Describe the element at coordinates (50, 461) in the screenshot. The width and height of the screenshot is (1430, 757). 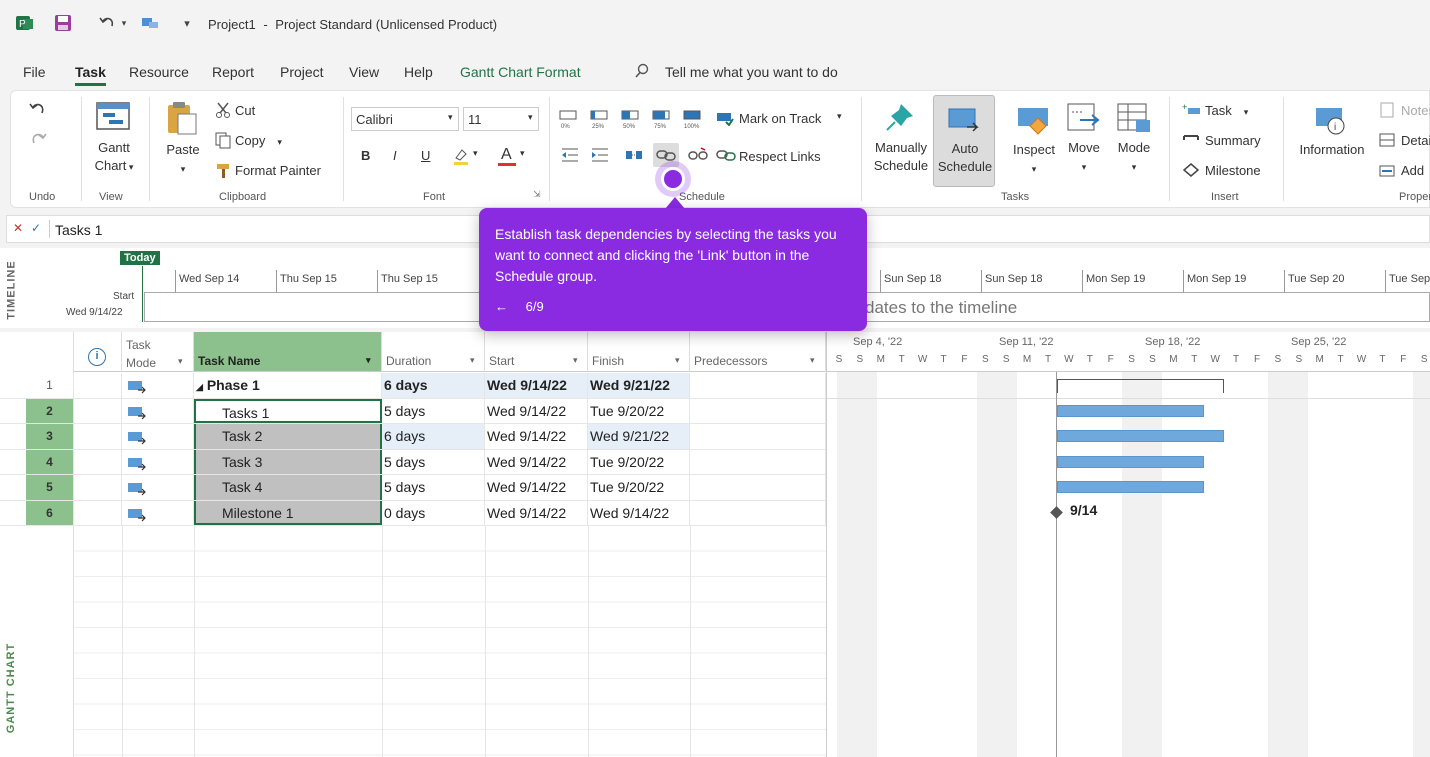
I see `row-number: 4` at that location.